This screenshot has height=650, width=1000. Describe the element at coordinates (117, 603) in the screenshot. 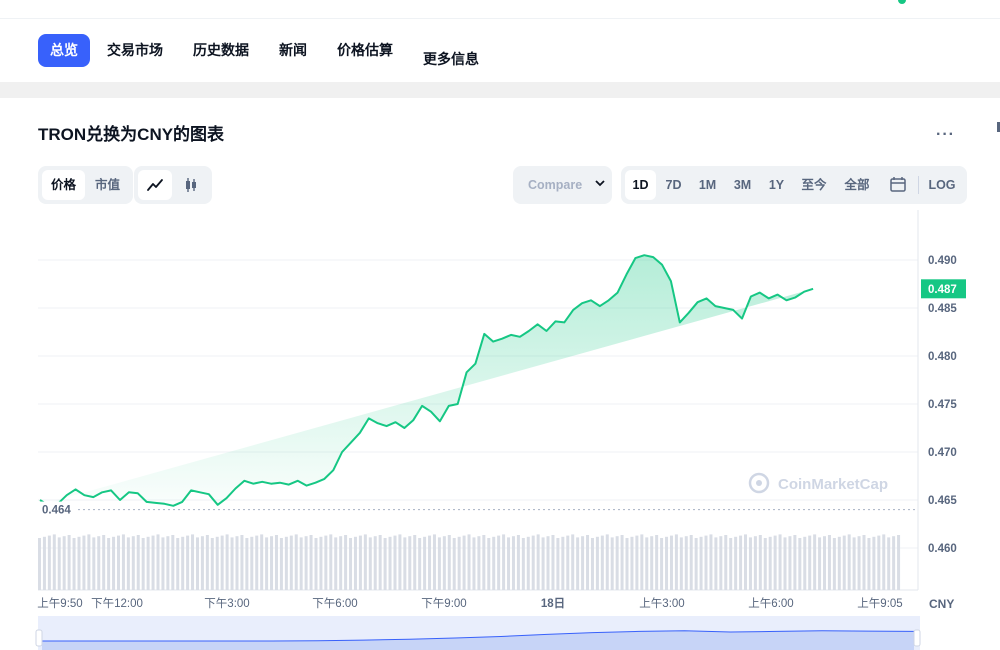

I see `x-tick-label: 下午12:00` at that location.